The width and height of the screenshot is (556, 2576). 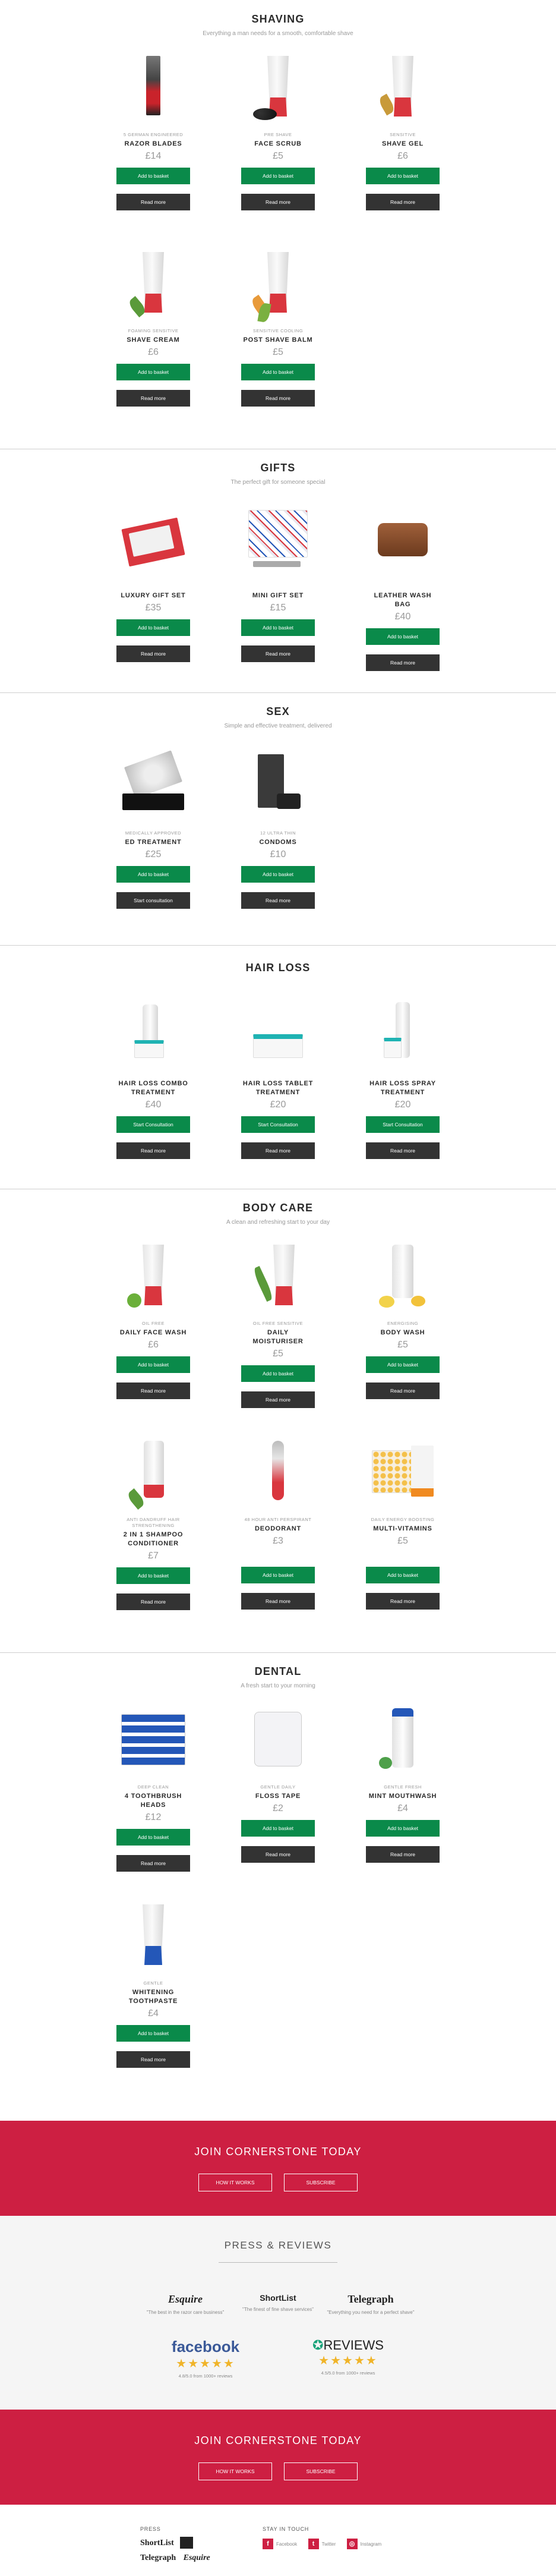 What do you see at coordinates (153, 1035) in the screenshot?
I see `hair-loss-combo-image` at bounding box center [153, 1035].